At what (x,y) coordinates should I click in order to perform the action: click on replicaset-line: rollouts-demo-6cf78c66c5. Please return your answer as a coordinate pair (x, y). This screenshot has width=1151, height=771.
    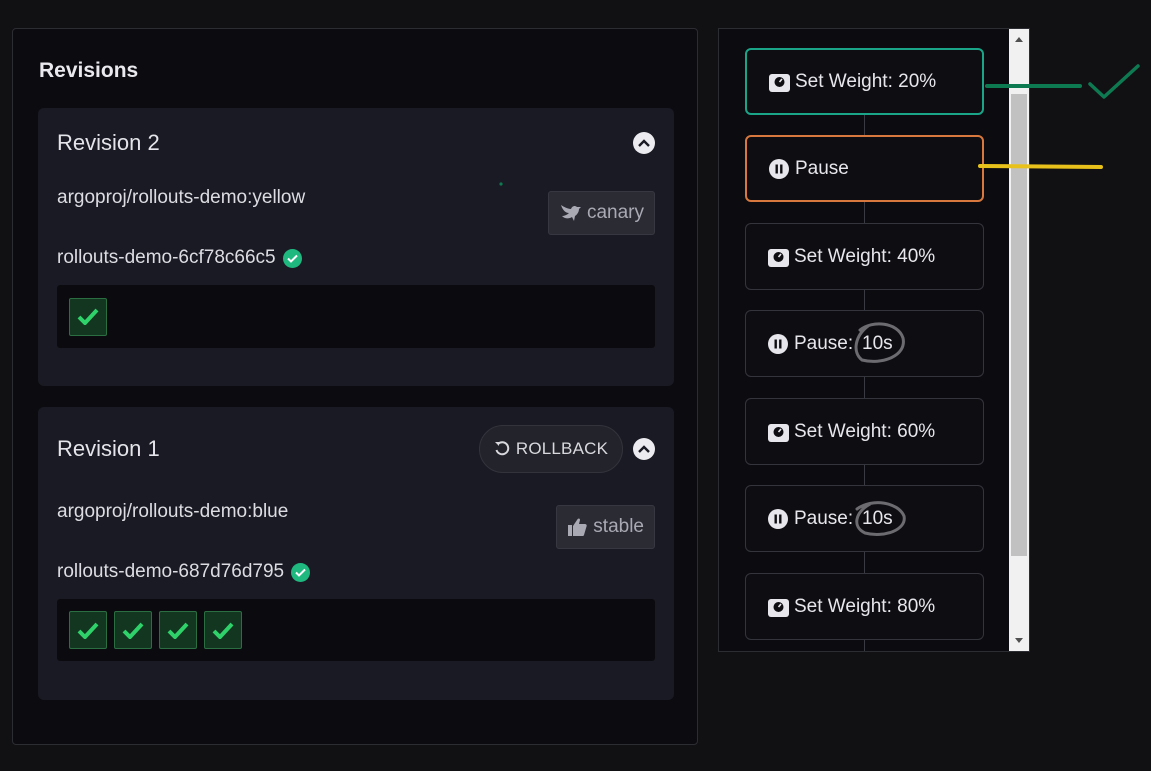
    Looking at the image, I should click on (179, 258).